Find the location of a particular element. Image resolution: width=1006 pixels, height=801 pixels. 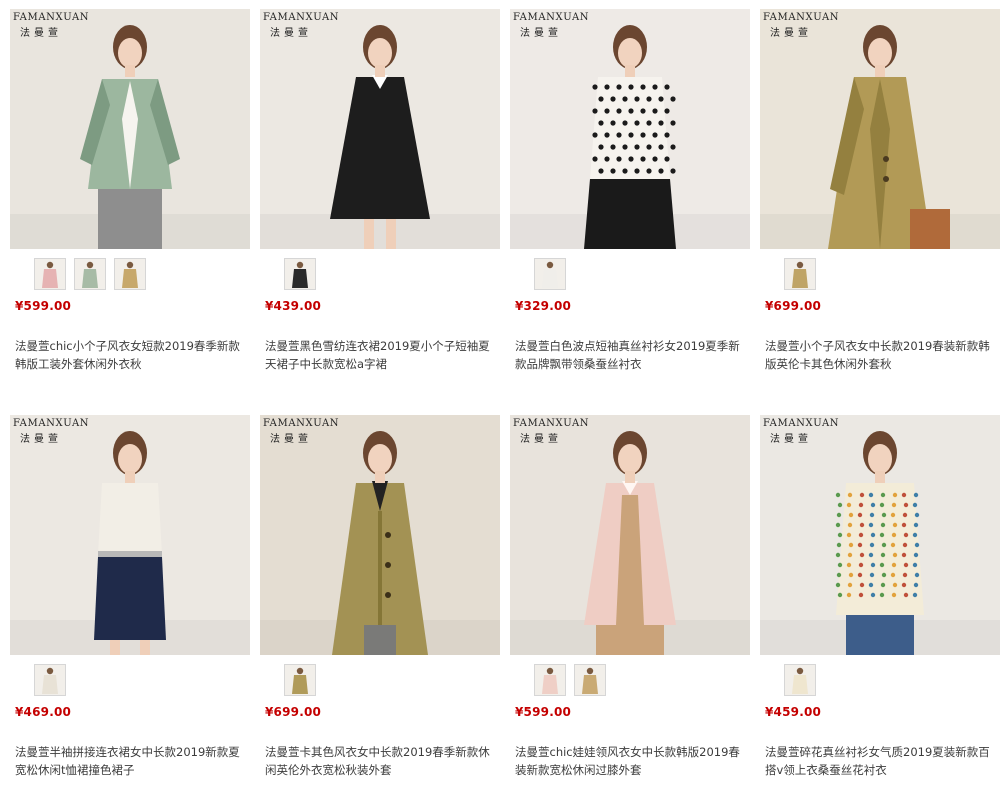

color-thumbnails: ¥439.00 法曼萱黑色雪纺连衣裙2019夏小个子短袖夏天裙子中长款宽松a字裙 is located at coordinates (380, 310).